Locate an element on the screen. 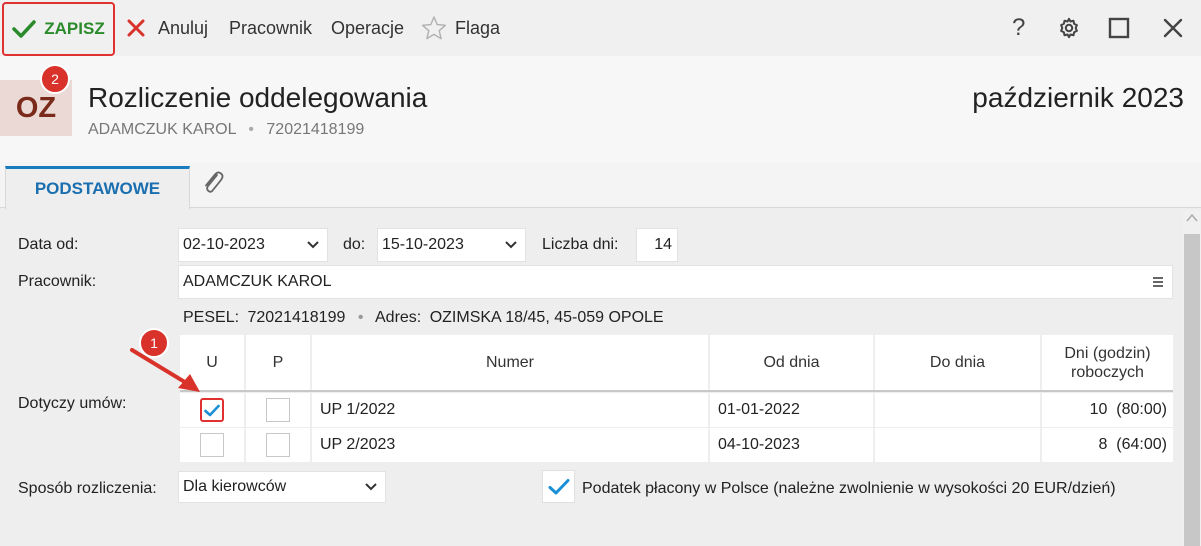  cancel-button: Anuluj is located at coordinates (167, 28).